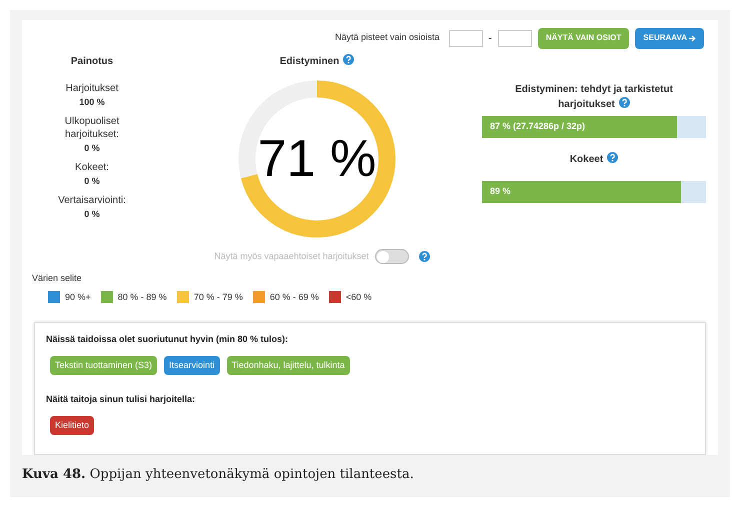  Describe the element at coordinates (317, 61) in the screenshot. I see `progress-title: Edistyminen` at that location.